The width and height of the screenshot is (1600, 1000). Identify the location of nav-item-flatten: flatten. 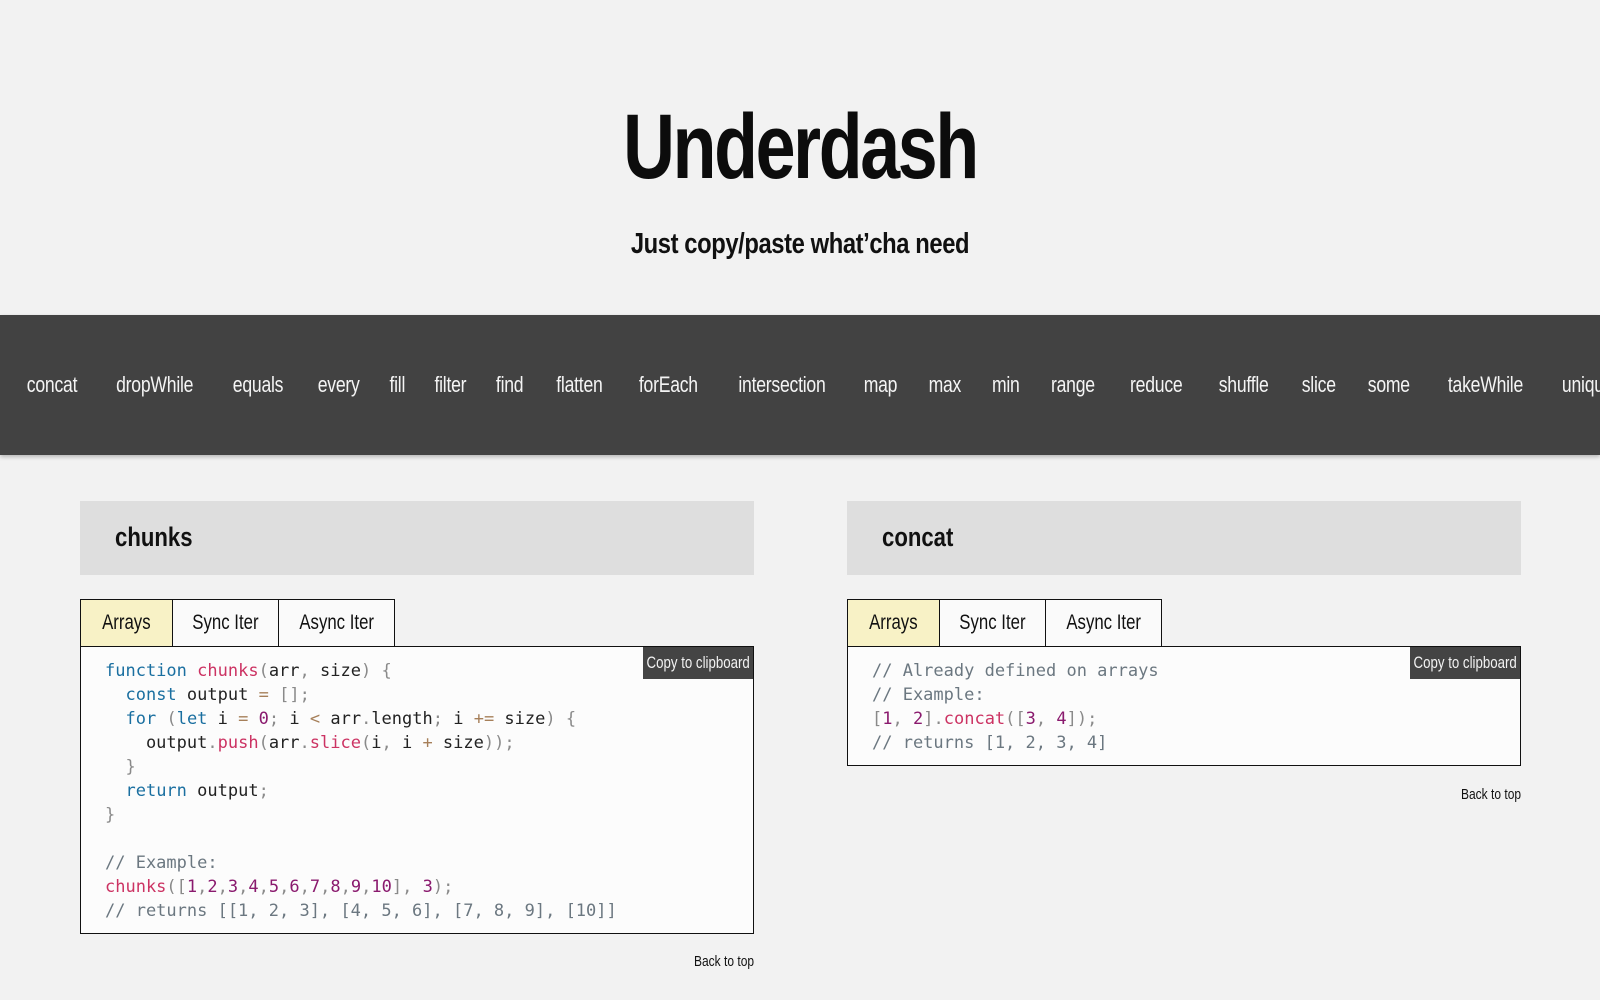
(579, 385).